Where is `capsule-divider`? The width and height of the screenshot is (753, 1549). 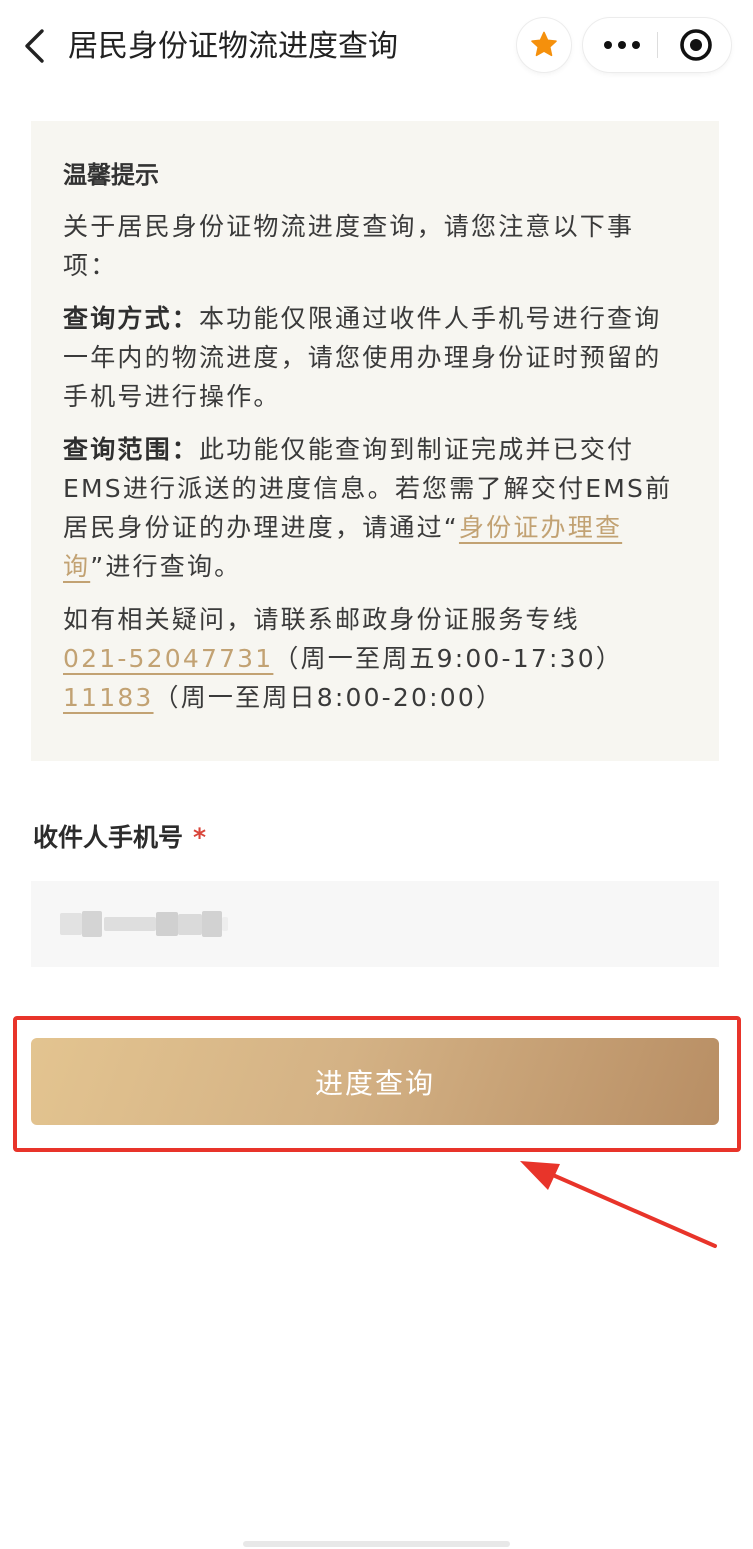
capsule-divider is located at coordinates (657, 45).